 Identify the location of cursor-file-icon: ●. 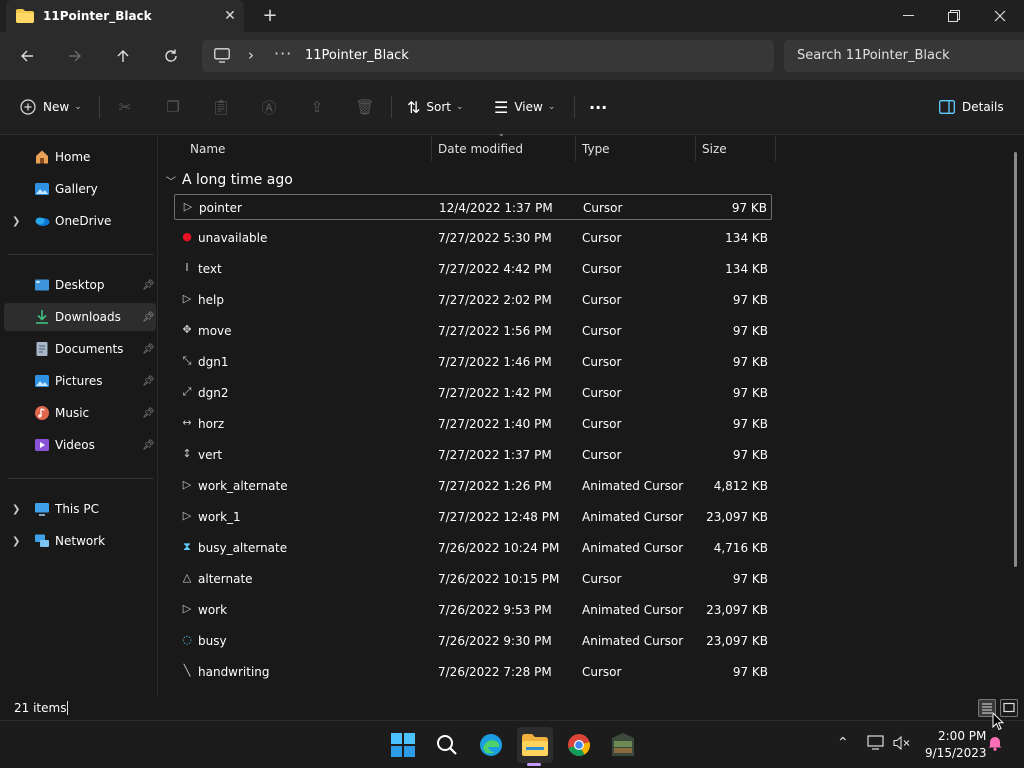
(187, 236).